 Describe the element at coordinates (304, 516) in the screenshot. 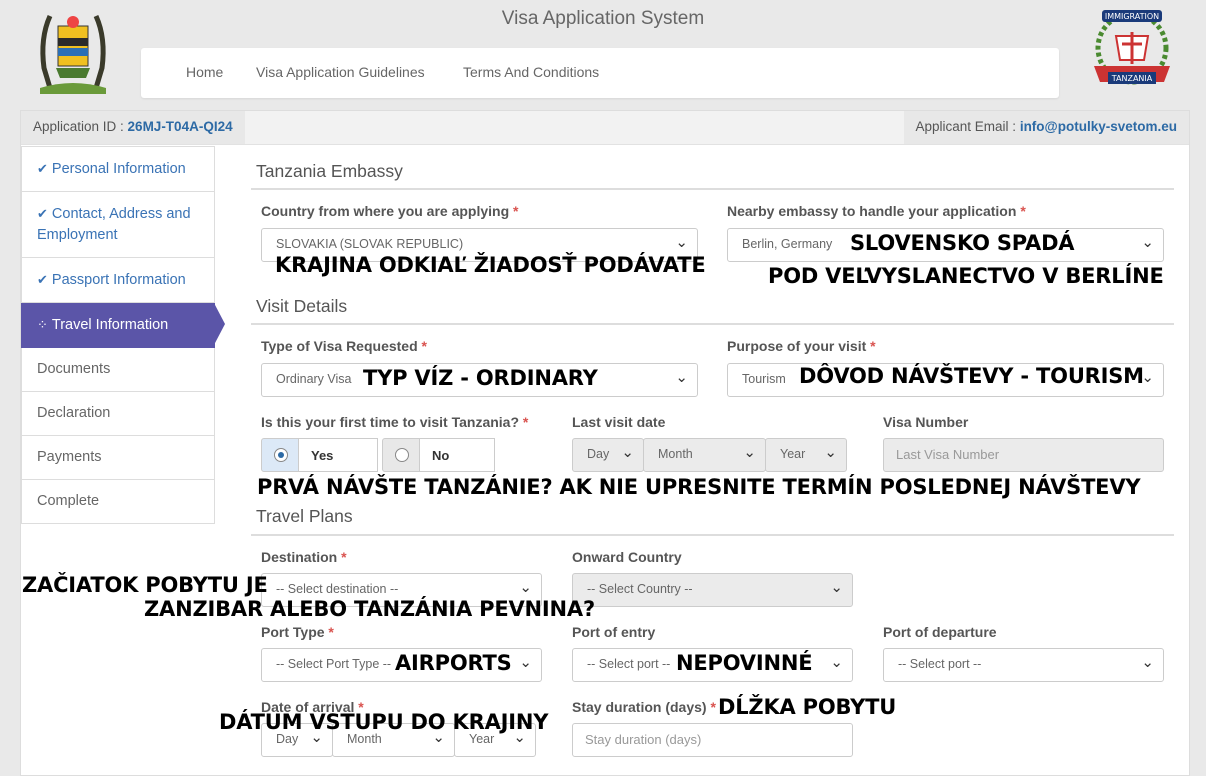

I see `section-title-travel: Travel Plans` at that location.